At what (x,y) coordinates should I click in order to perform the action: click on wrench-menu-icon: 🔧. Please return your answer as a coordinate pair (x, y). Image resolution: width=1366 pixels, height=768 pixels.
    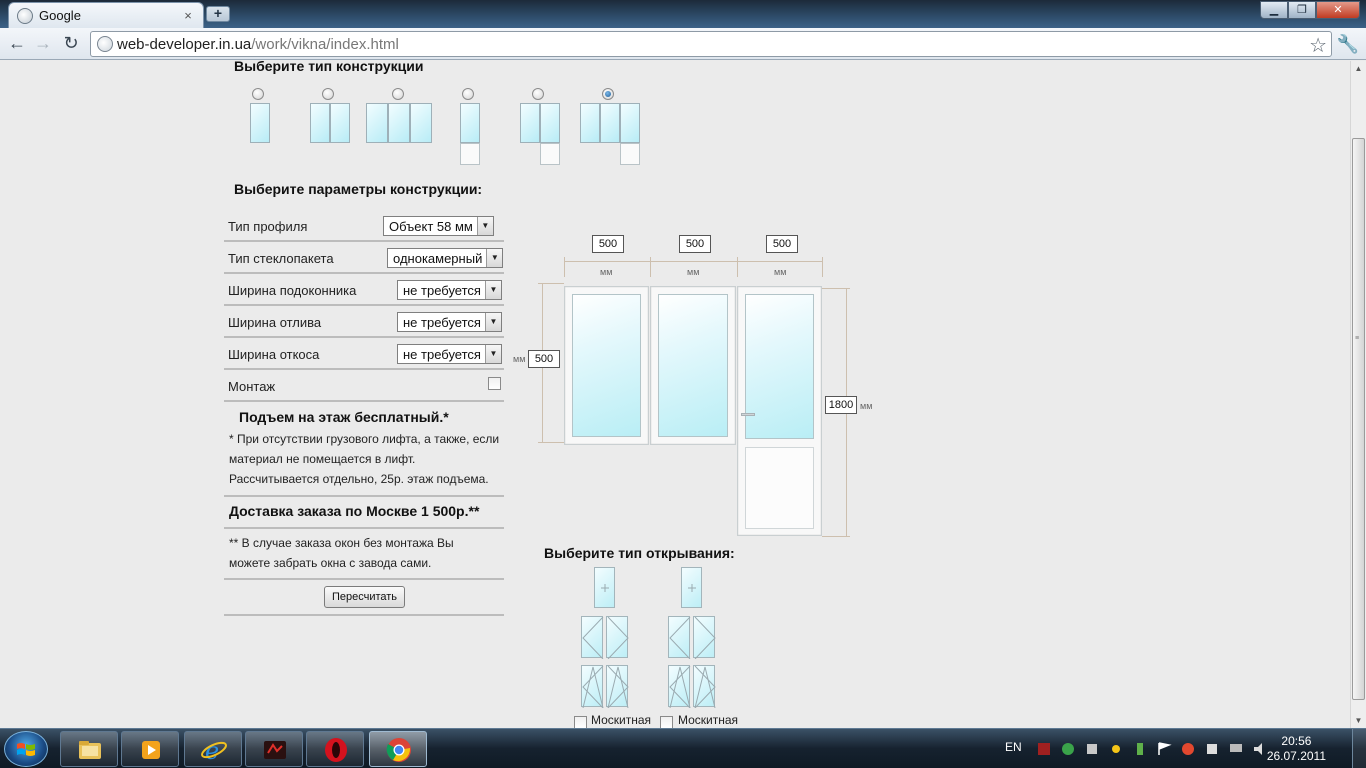
    Looking at the image, I should click on (1348, 44).